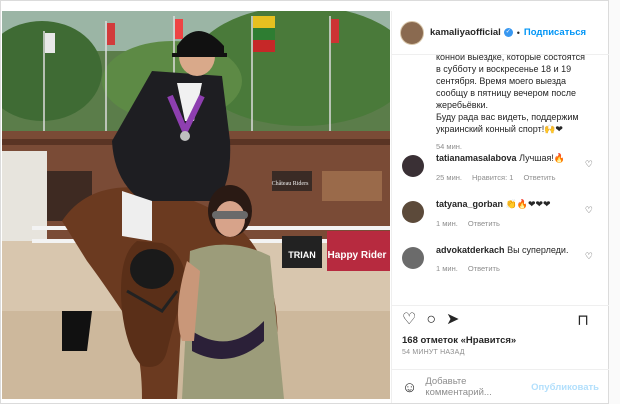  What do you see at coordinates (409, 320) in the screenshot?
I see `heart-icon: ♡` at bounding box center [409, 320].